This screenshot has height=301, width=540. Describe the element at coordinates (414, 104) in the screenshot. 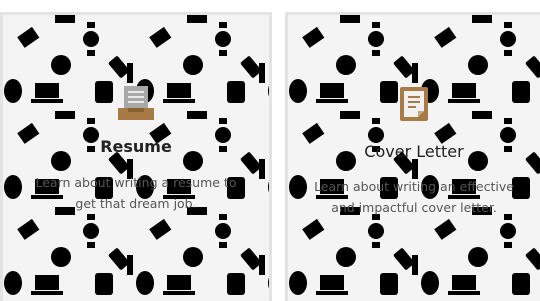

I see `document-icon` at that location.